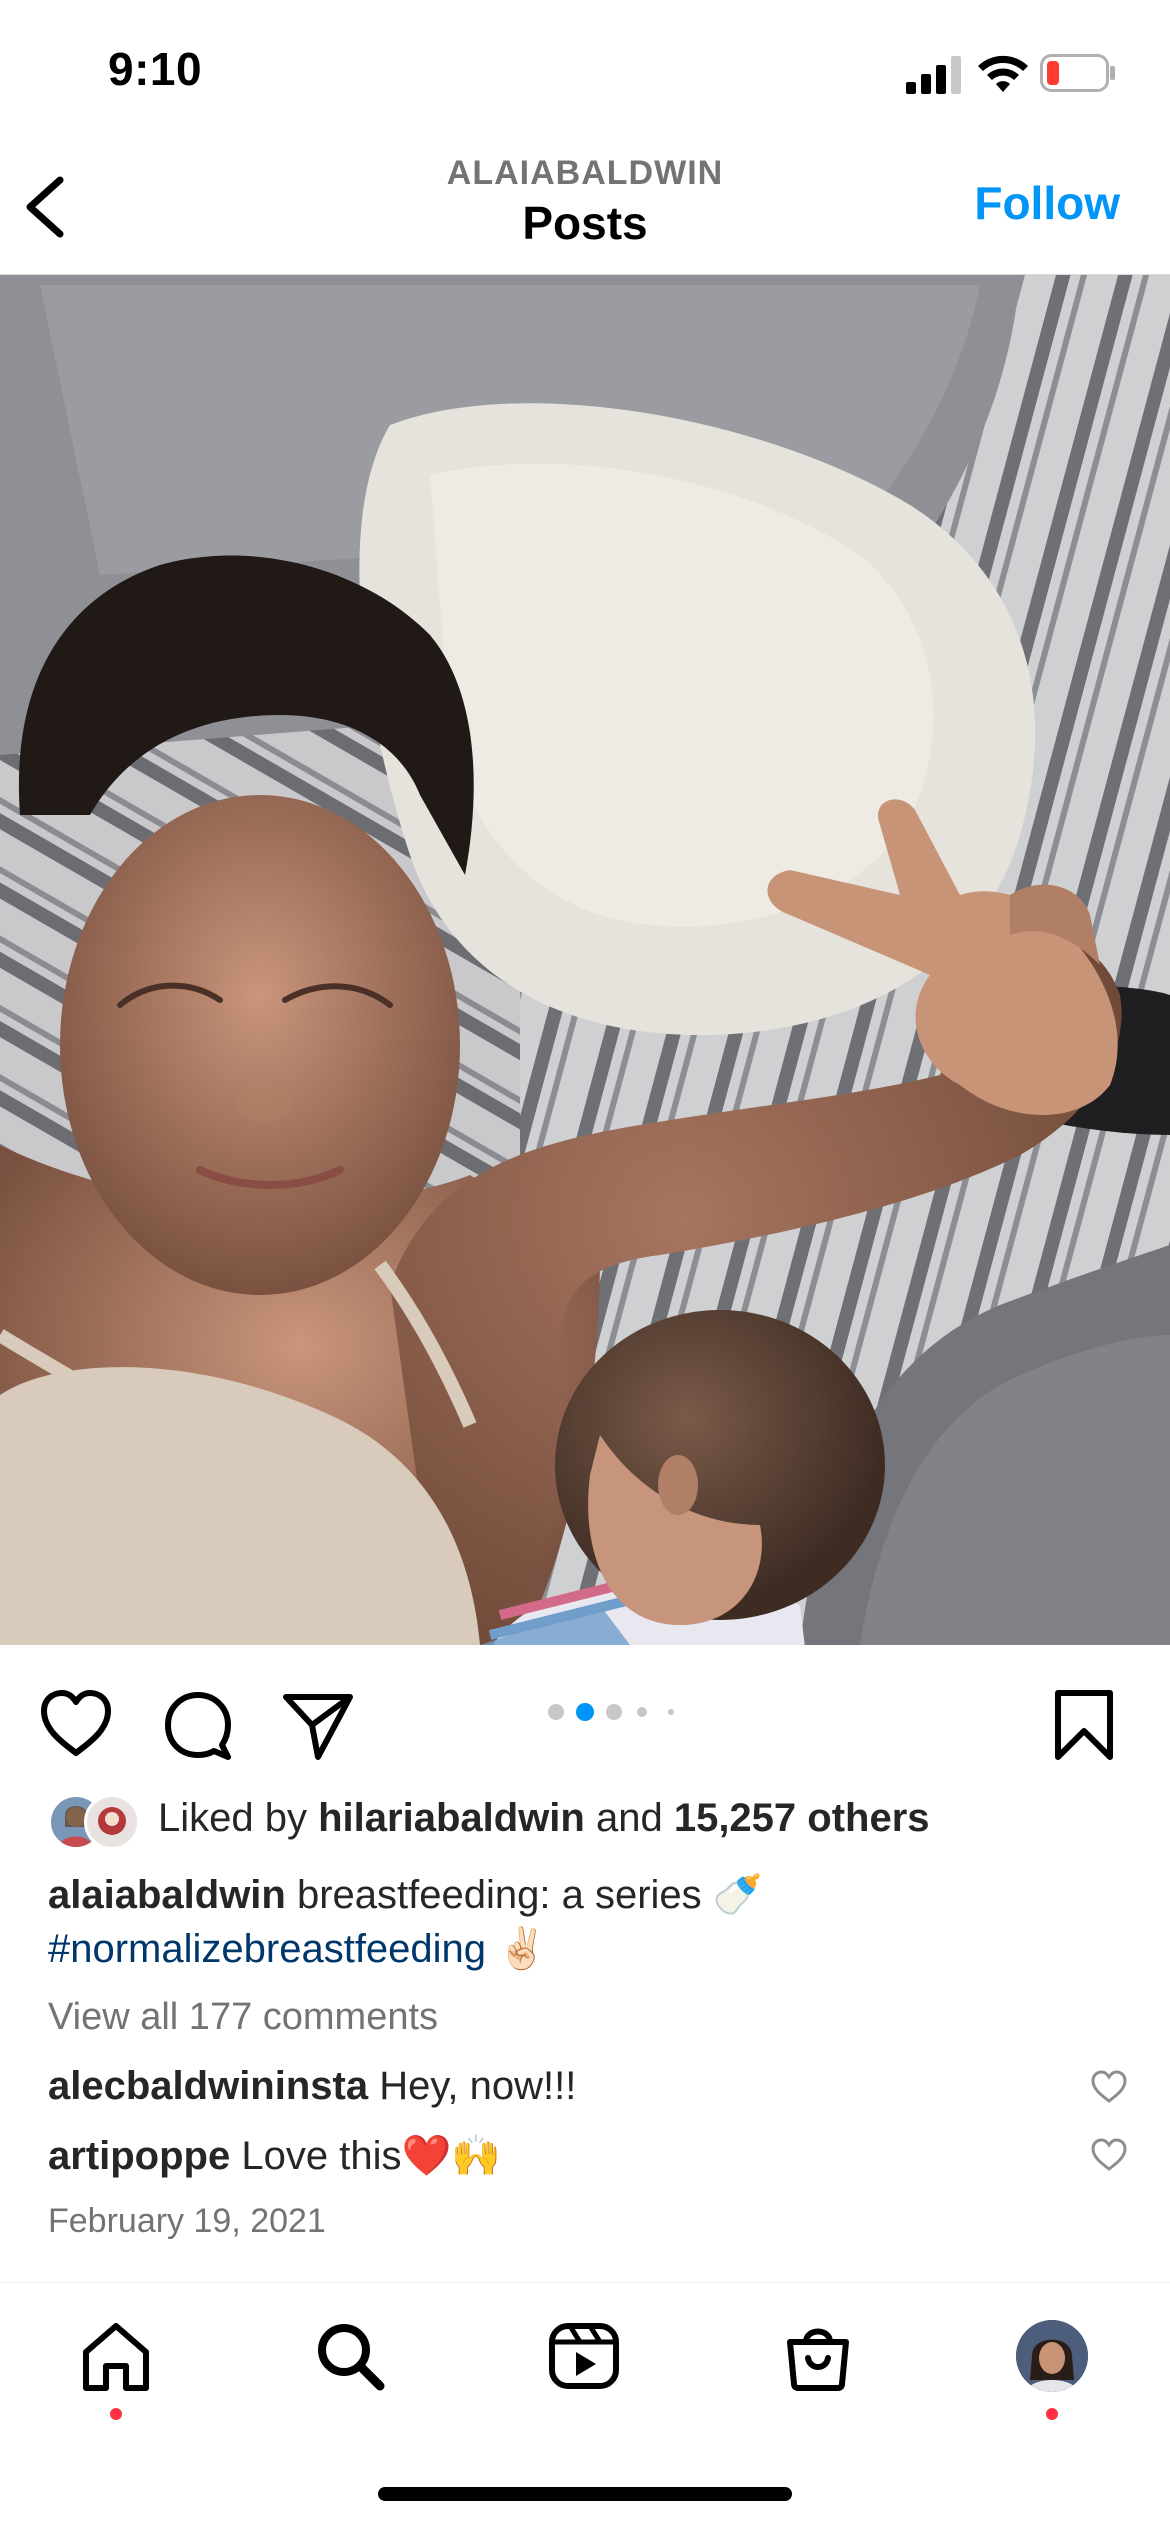  Describe the element at coordinates (198, 1725) in the screenshot. I see `comment-icon` at that location.